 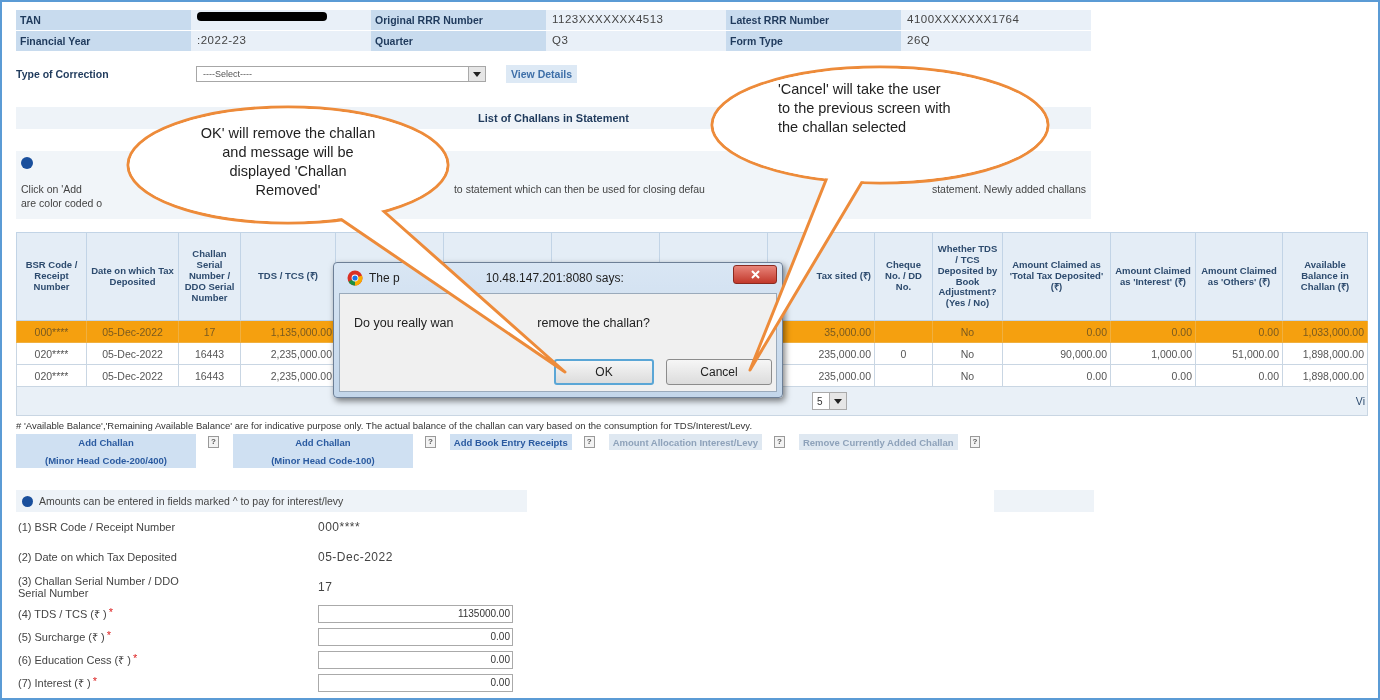 What do you see at coordinates (1008, 190) in the screenshot?
I see `info-text: statement. Newly added challans` at bounding box center [1008, 190].